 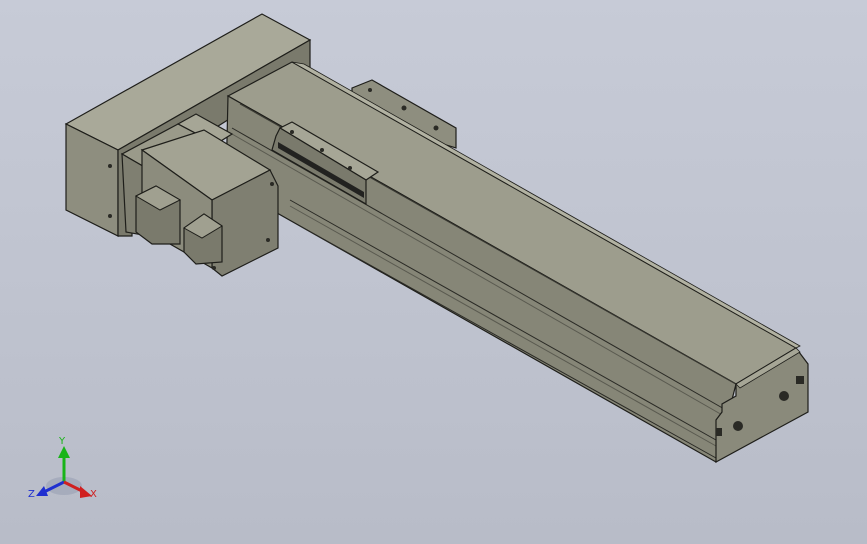 I want to click on y-axis-label: Y, so click(x=62, y=441).